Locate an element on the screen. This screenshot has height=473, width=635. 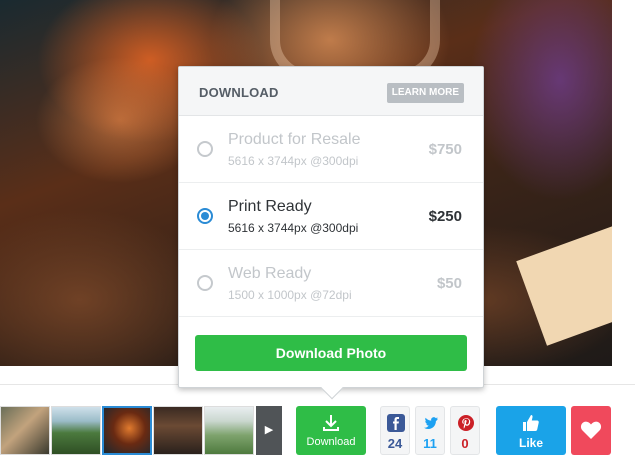
facebook-share-button: 24 is located at coordinates (395, 430).